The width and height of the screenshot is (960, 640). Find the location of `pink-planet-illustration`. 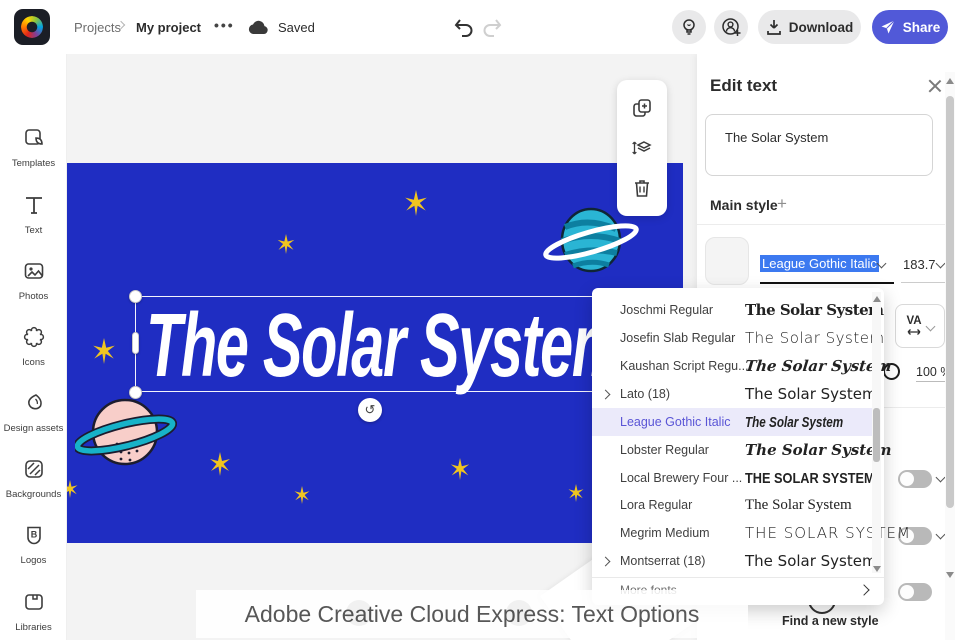

pink-planet-illustration is located at coordinates (126, 432).